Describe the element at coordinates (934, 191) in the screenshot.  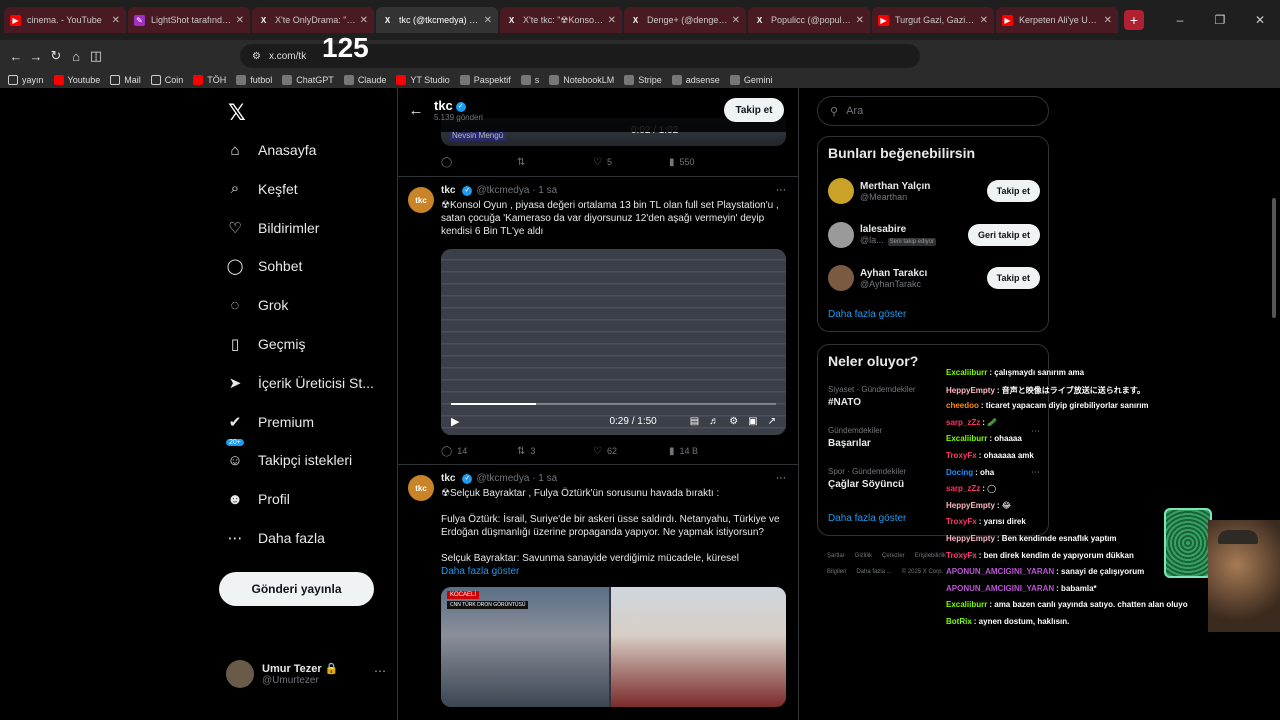
I see `suggested-account: Merthan Yalçın @Mearthan Takip et` at that location.